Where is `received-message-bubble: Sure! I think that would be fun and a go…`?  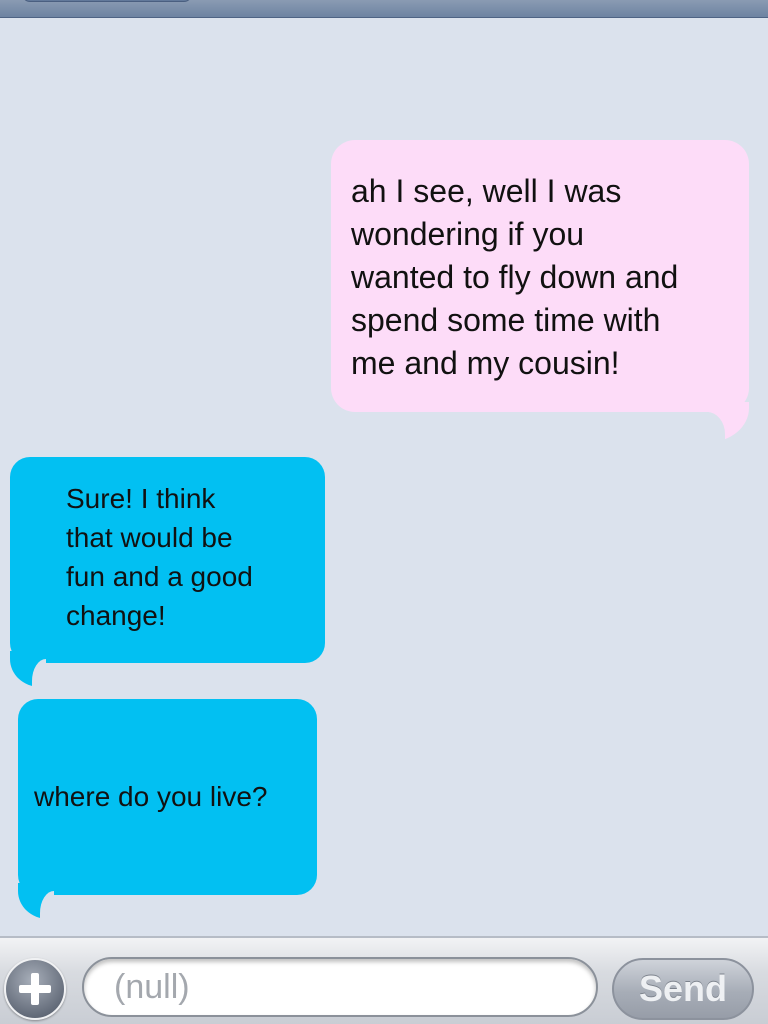 received-message-bubble: Sure! I think that would be fun and a go… is located at coordinates (167, 573).